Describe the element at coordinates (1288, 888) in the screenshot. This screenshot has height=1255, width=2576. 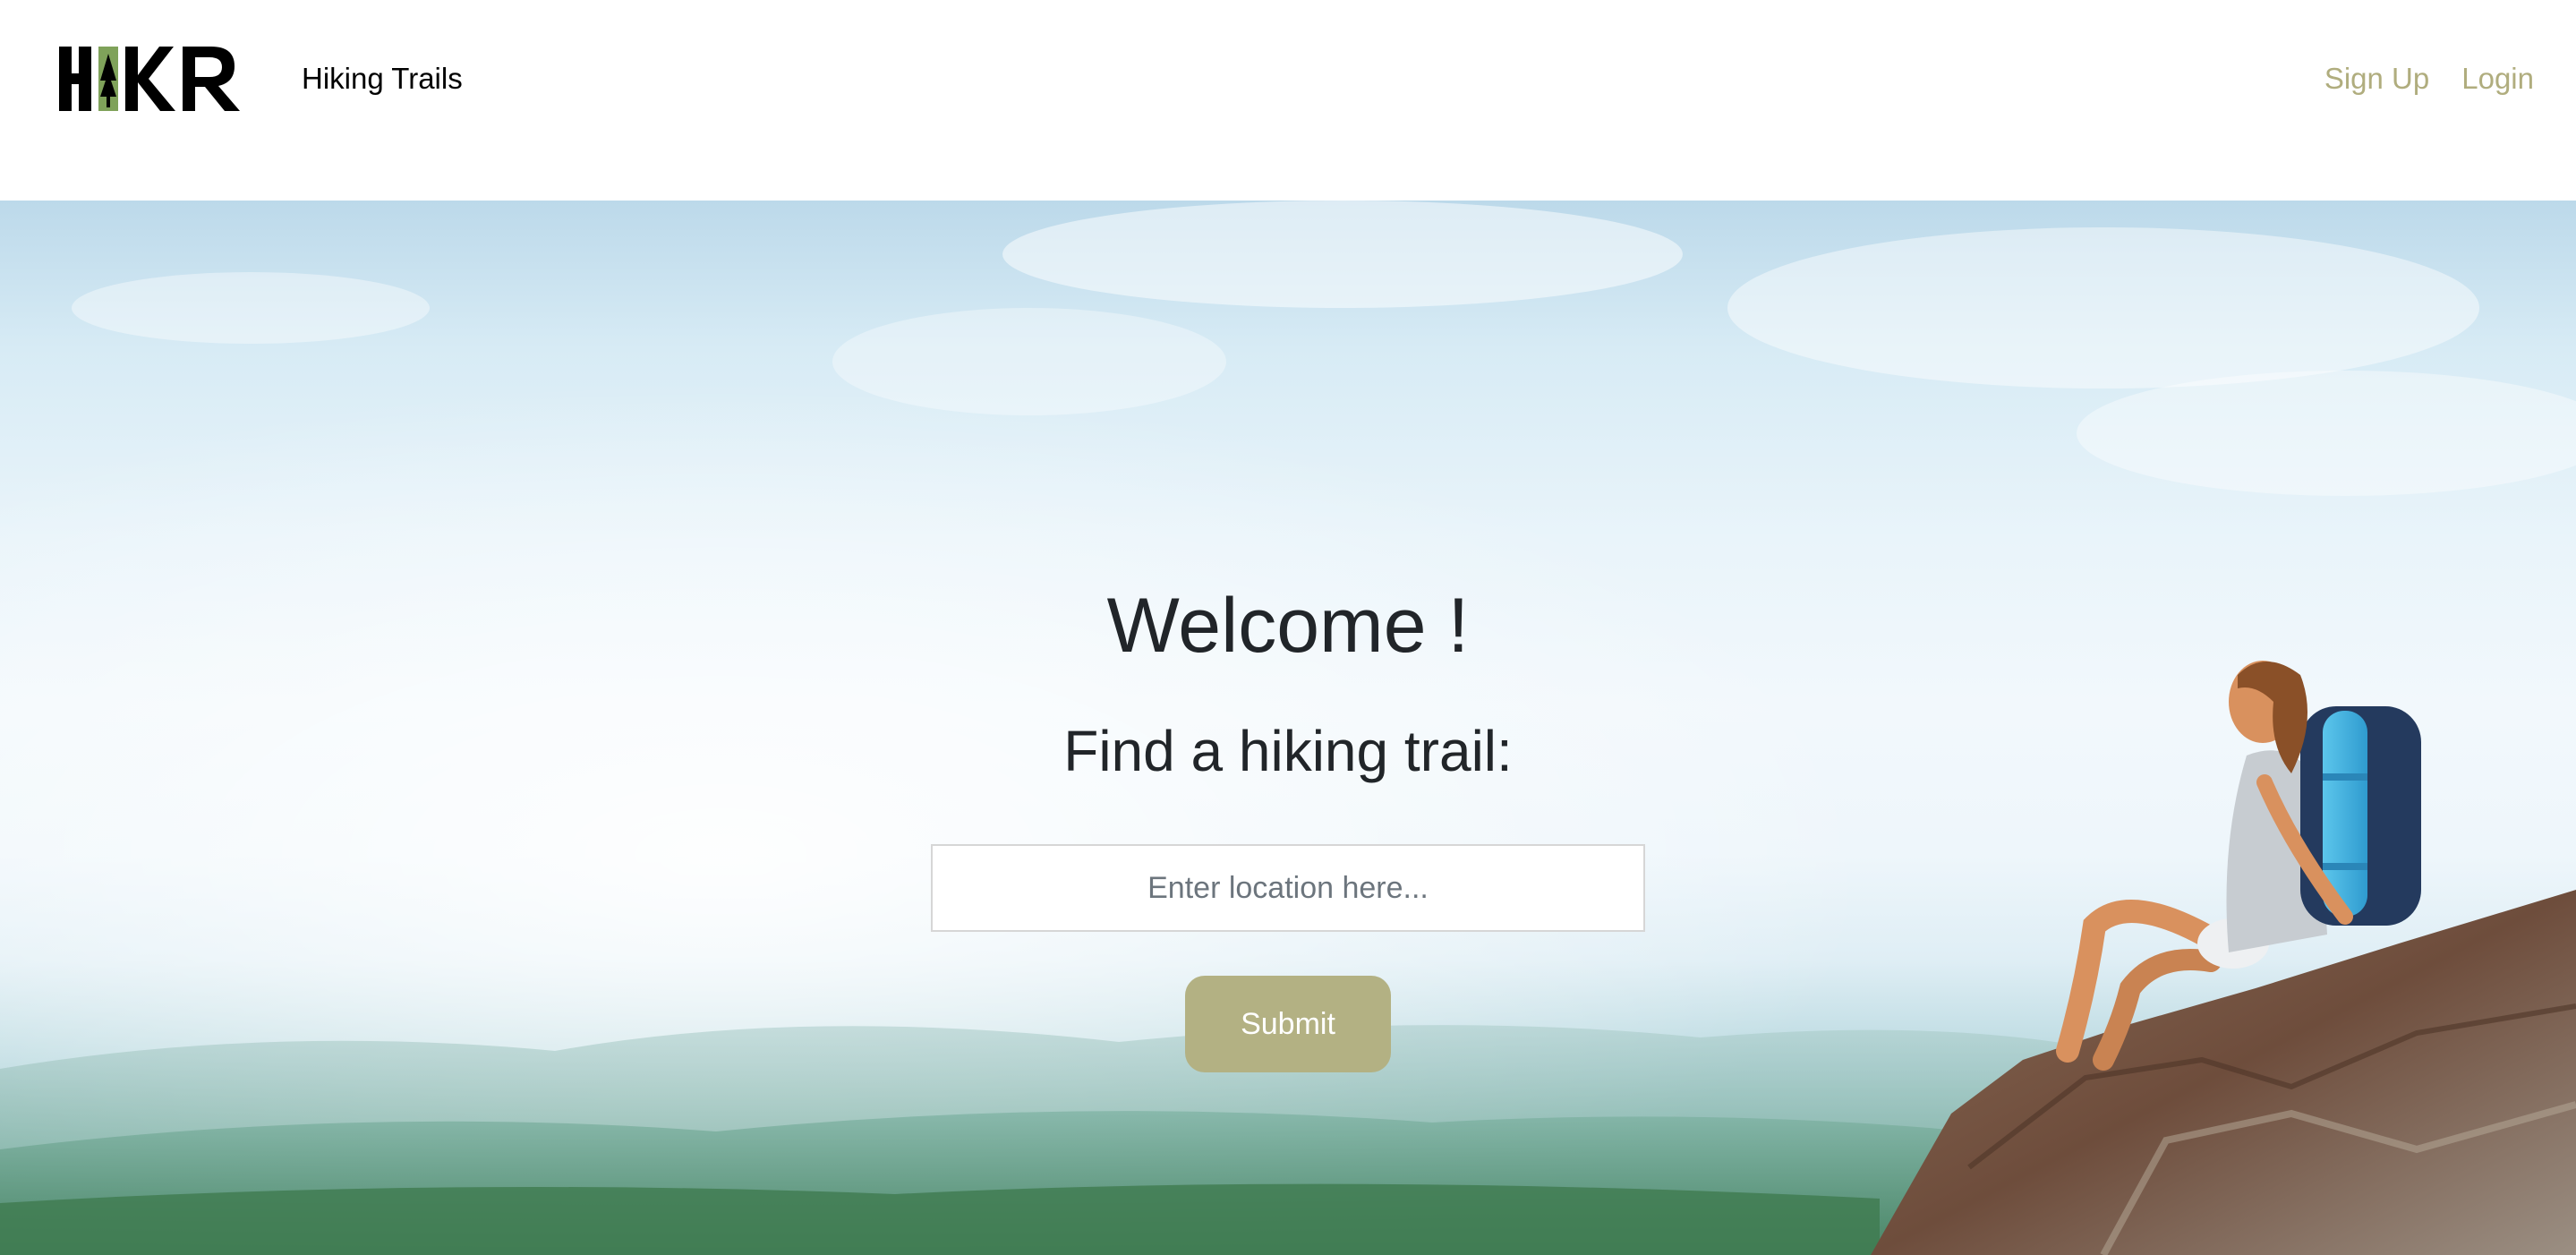
I see `location-search-input` at that location.